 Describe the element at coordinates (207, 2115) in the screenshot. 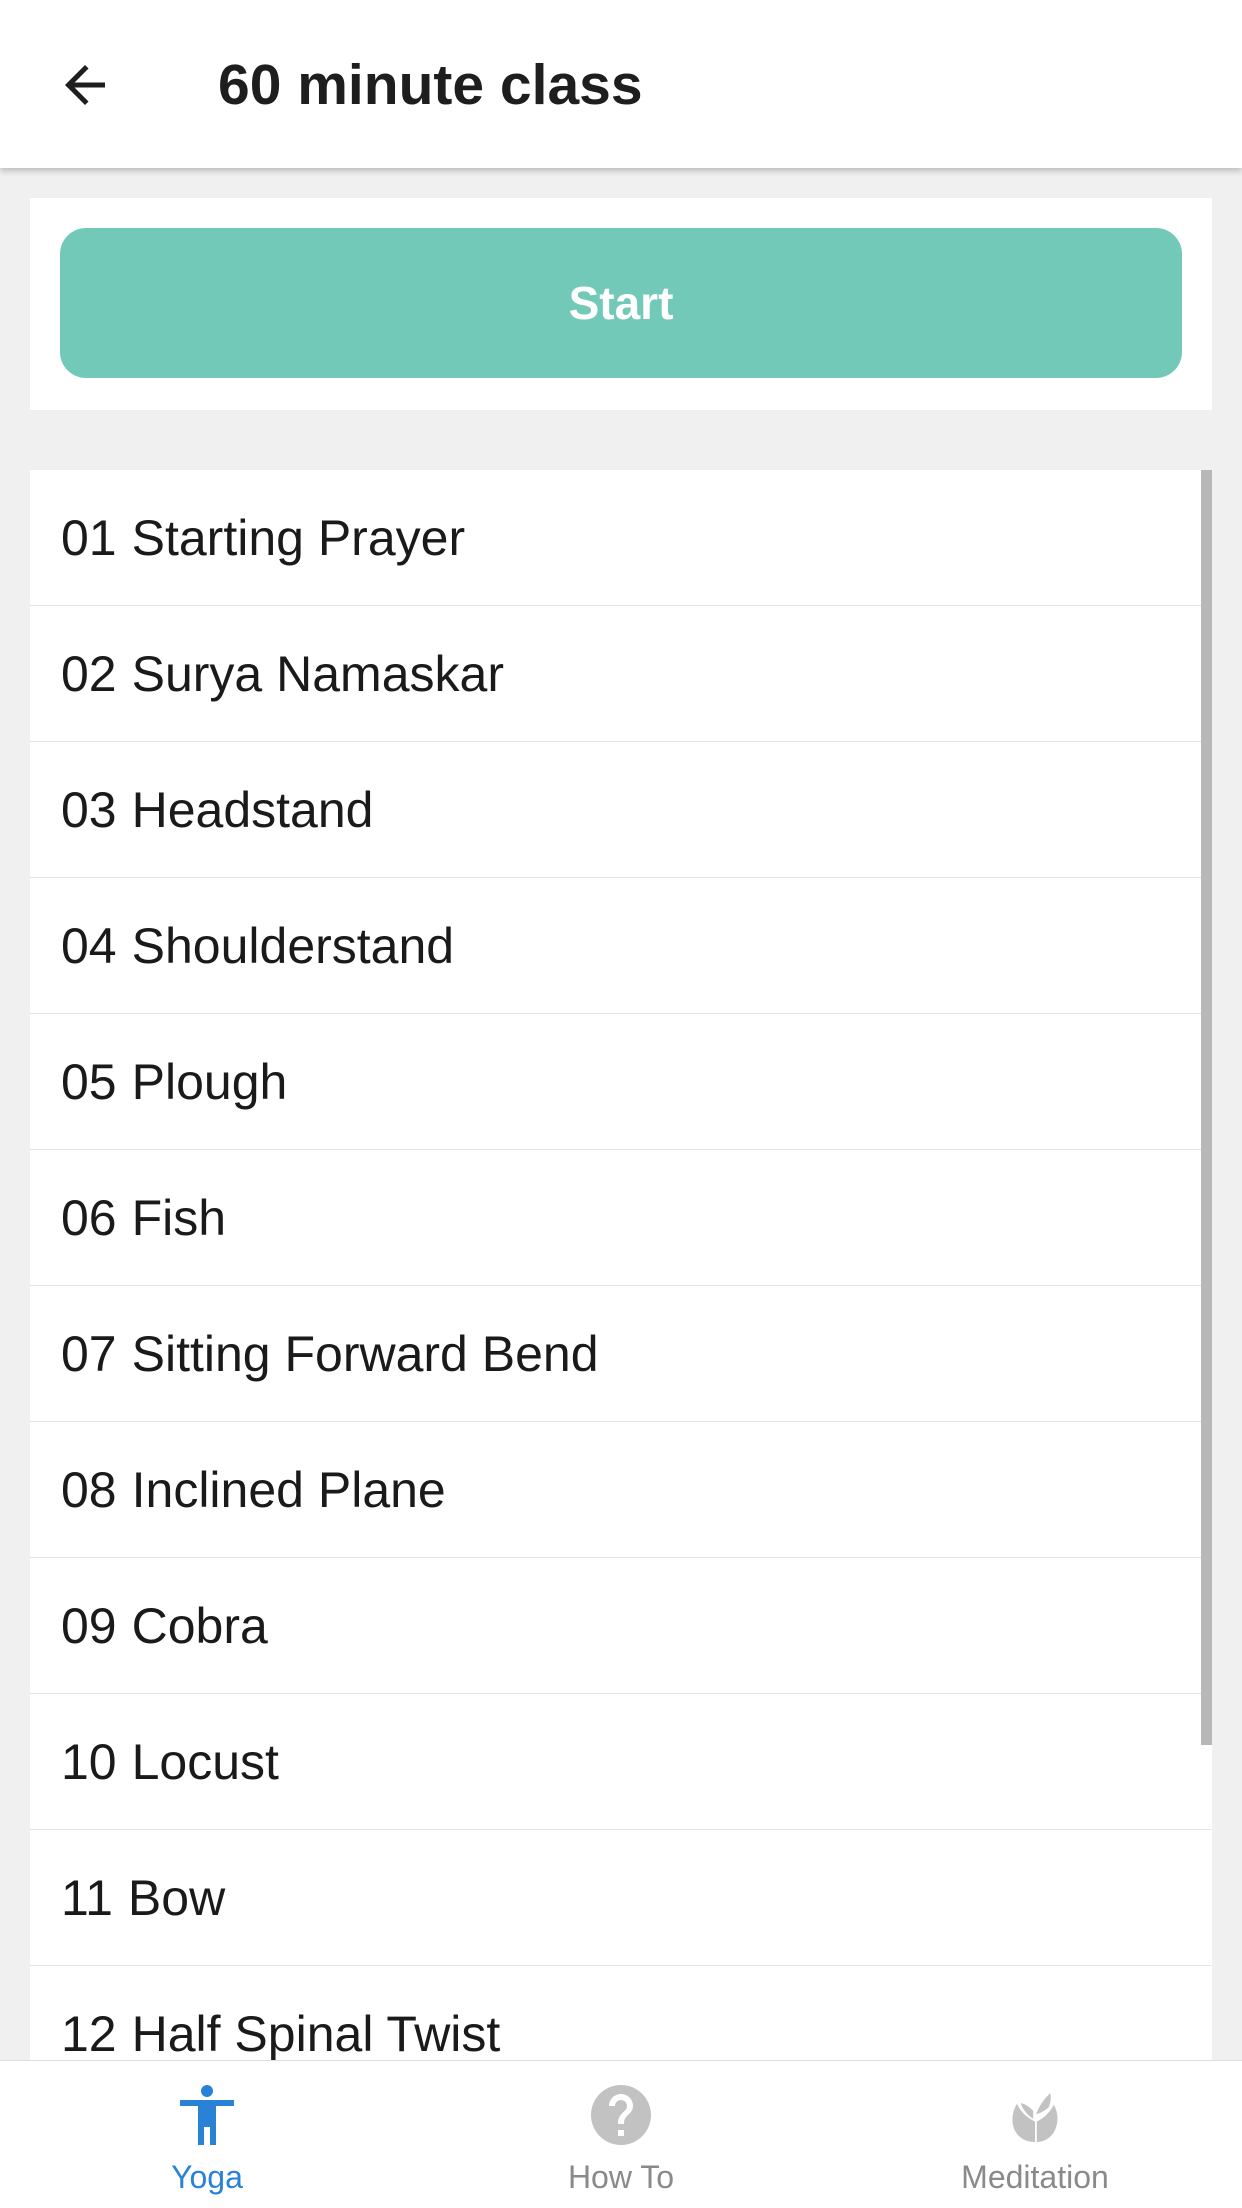

I see `person-icon` at that location.